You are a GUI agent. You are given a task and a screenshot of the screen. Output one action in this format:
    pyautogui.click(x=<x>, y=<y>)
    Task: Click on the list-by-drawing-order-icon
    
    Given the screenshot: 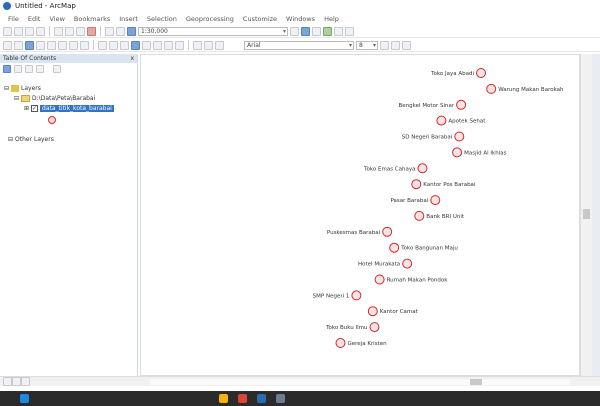 What is the action you would take?
    pyautogui.click(x=7, y=69)
    